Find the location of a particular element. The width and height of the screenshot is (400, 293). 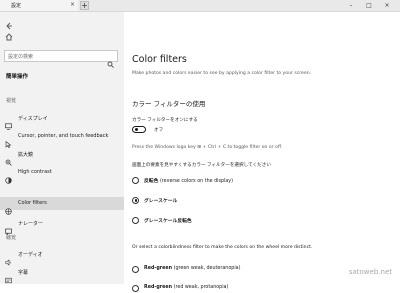

section-header-hearing: 聴覚 is located at coordinates (11, 238).